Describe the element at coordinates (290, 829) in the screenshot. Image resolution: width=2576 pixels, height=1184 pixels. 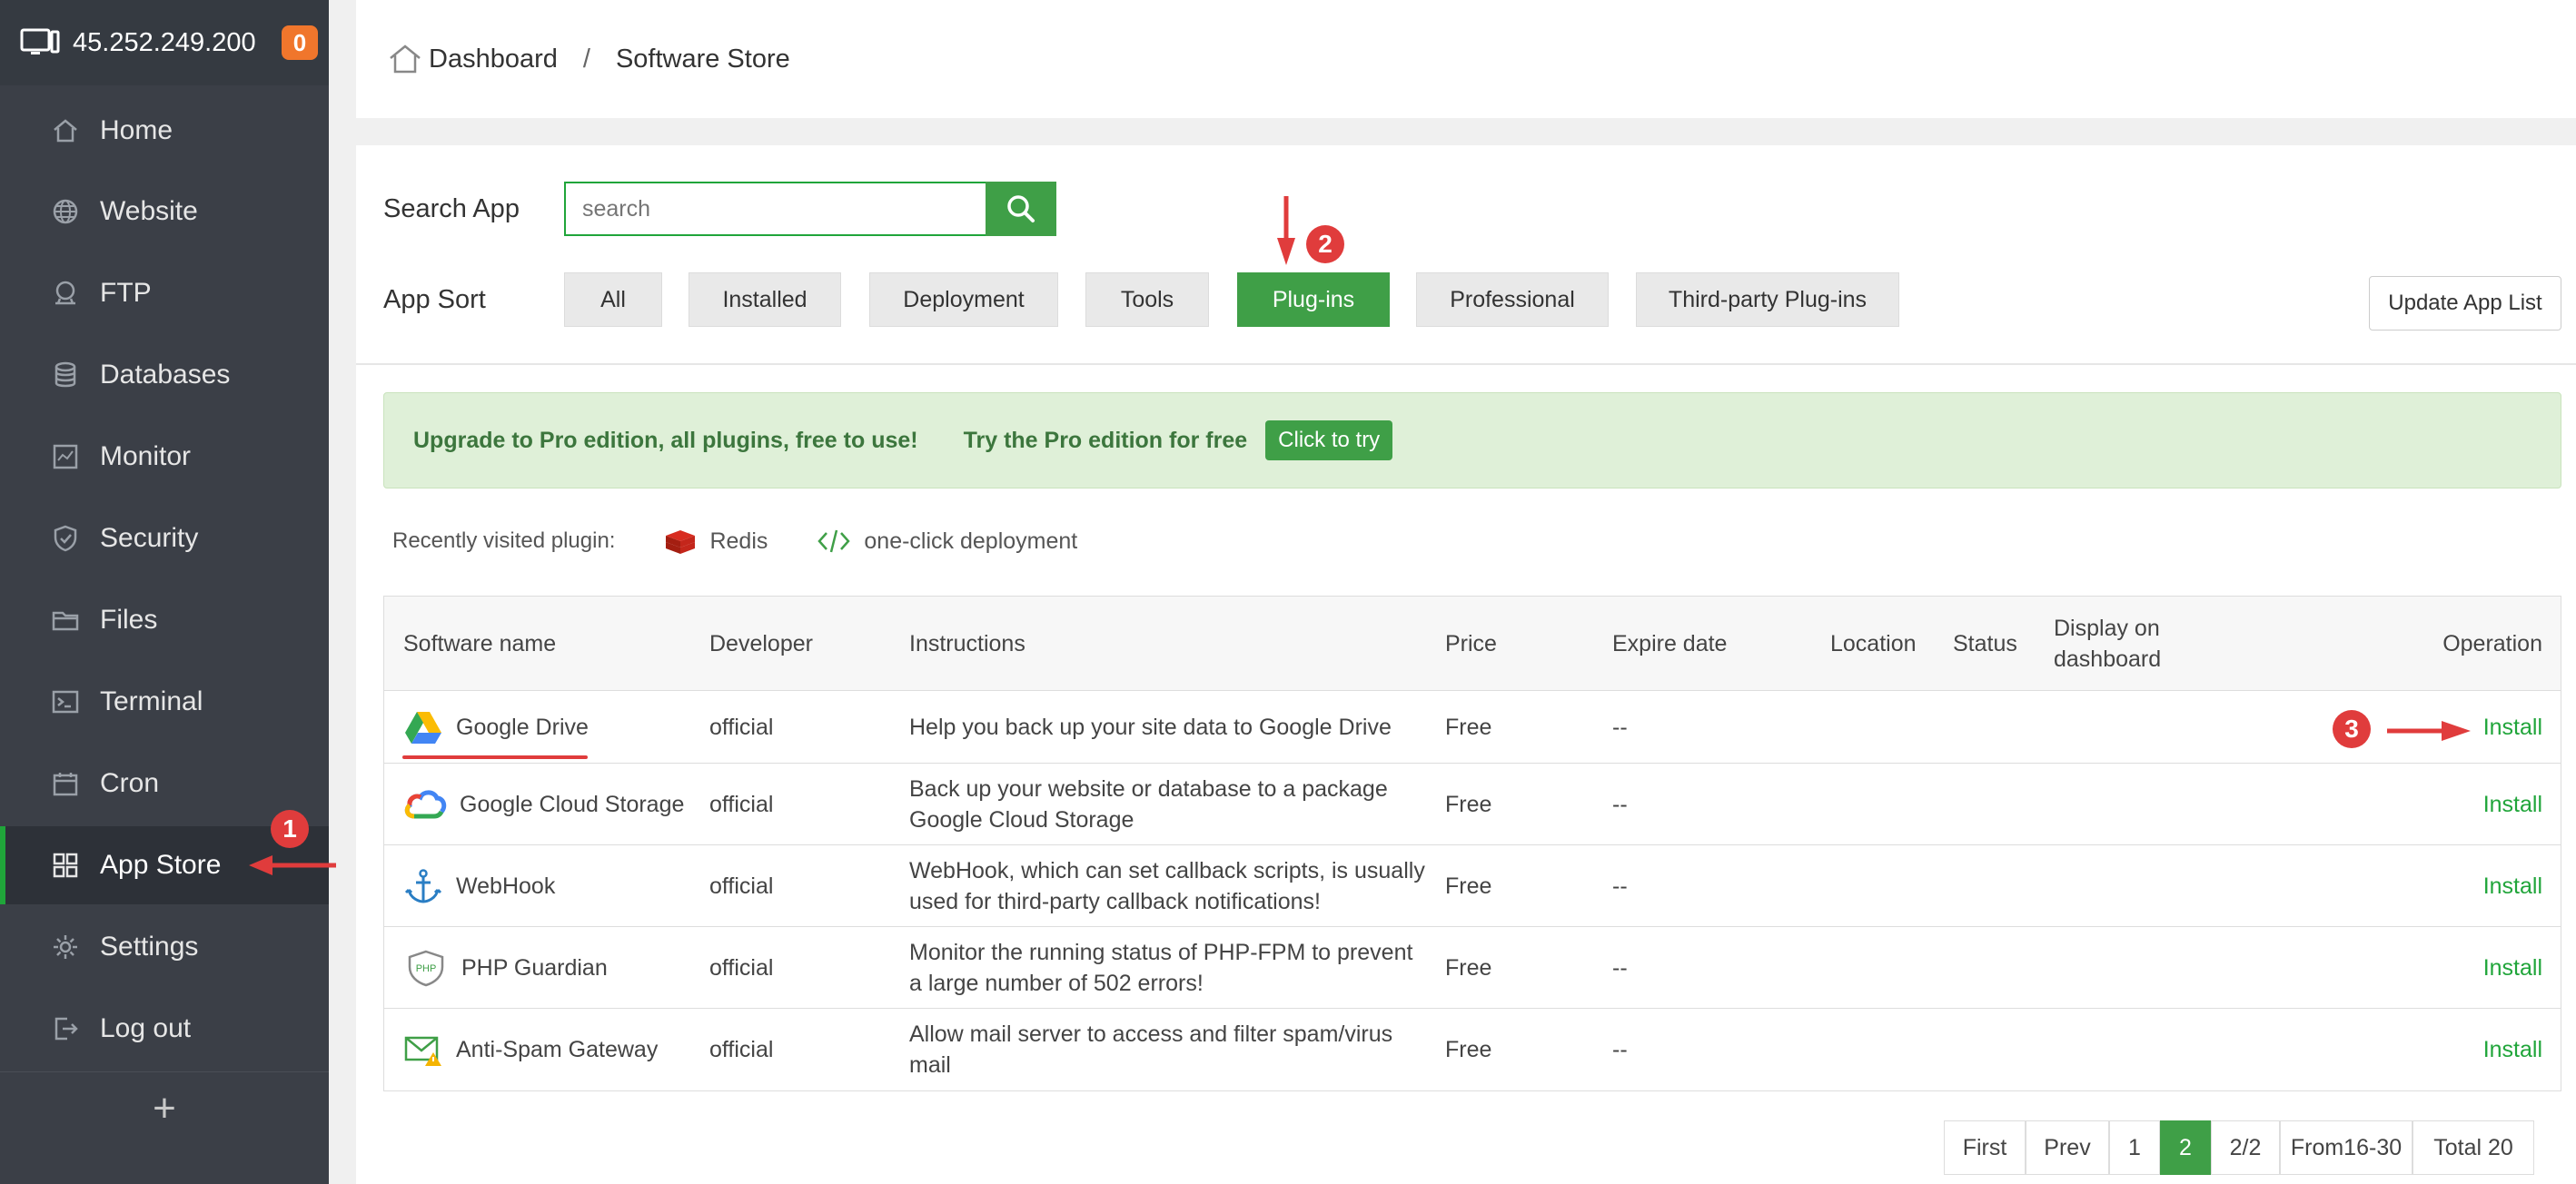
I see `annotation-marker-1: 1` at that location.